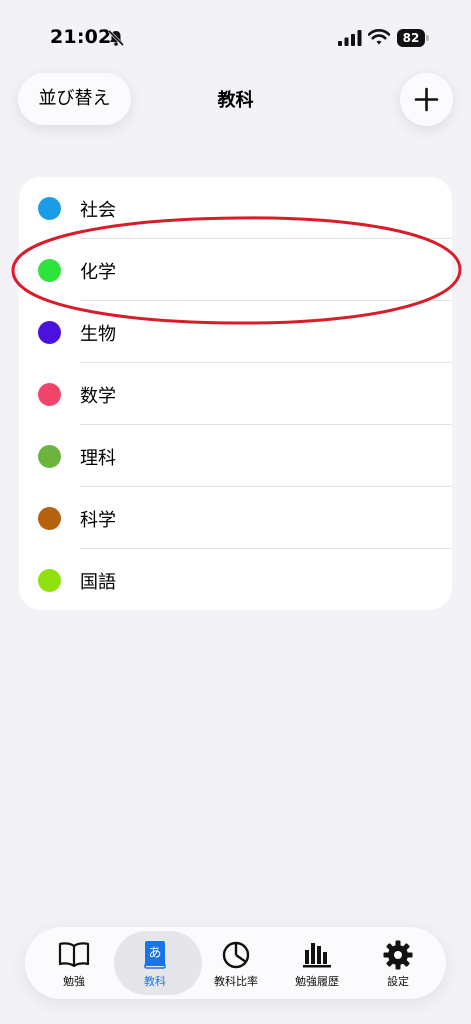 This screenshot has height=1024, width=471. What do you see at coordinates (74, 955) in the screenshot?
I see `book-icon` at bounding box center [74, 955].